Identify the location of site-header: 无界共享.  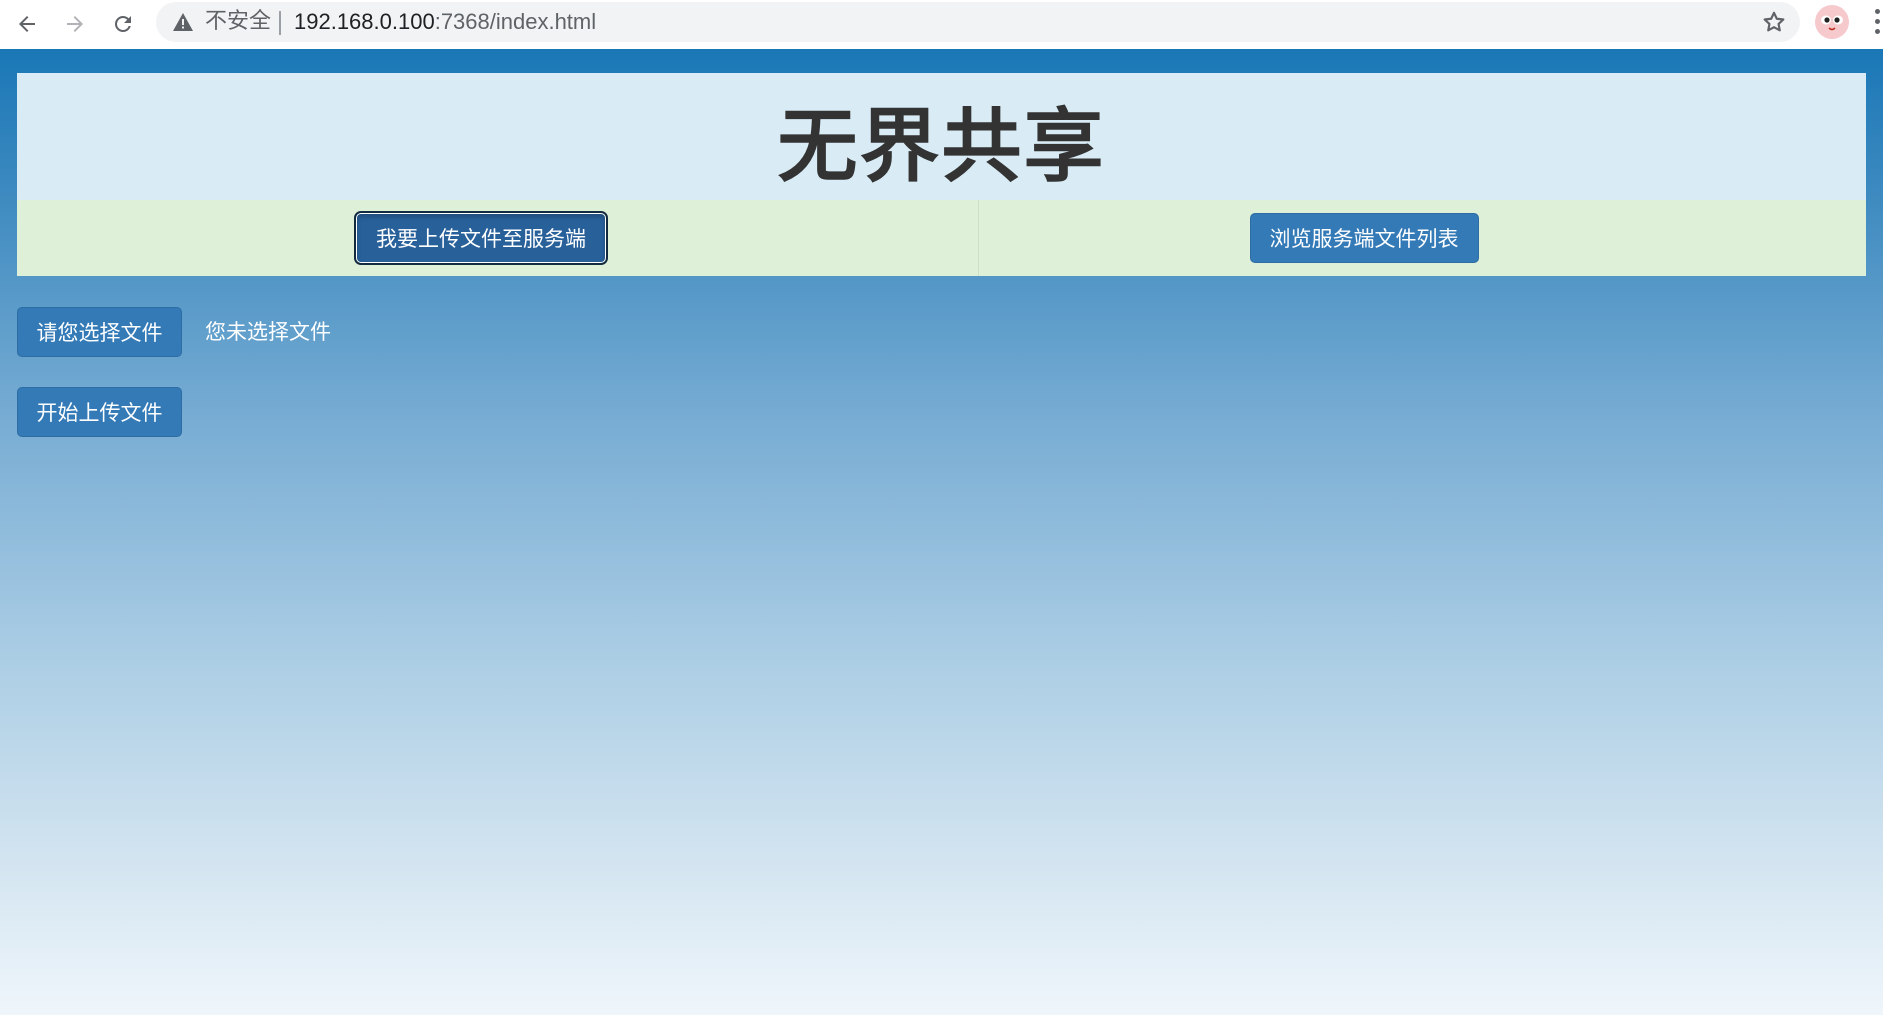
(941, 136).